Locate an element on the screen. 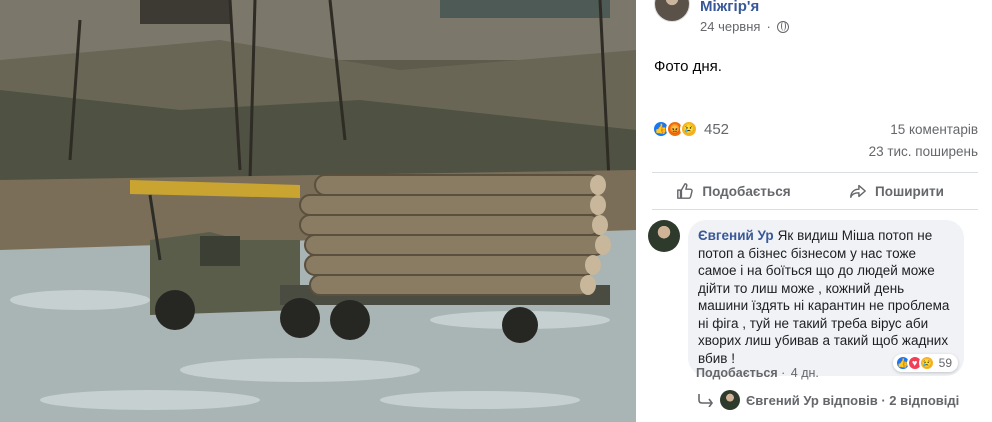 The height and width of the screenshot is (422, 992). post-date-link: 24 червня is located at coordinates (730, 26).